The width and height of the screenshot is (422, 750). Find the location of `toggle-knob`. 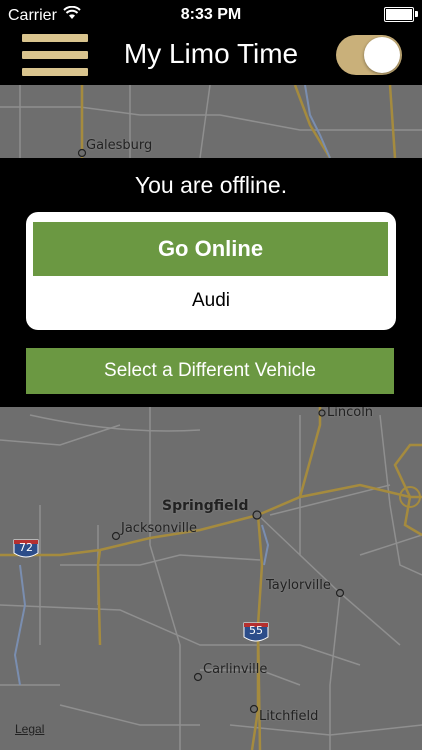

toggle-knob is located at coordinates (382, 55).